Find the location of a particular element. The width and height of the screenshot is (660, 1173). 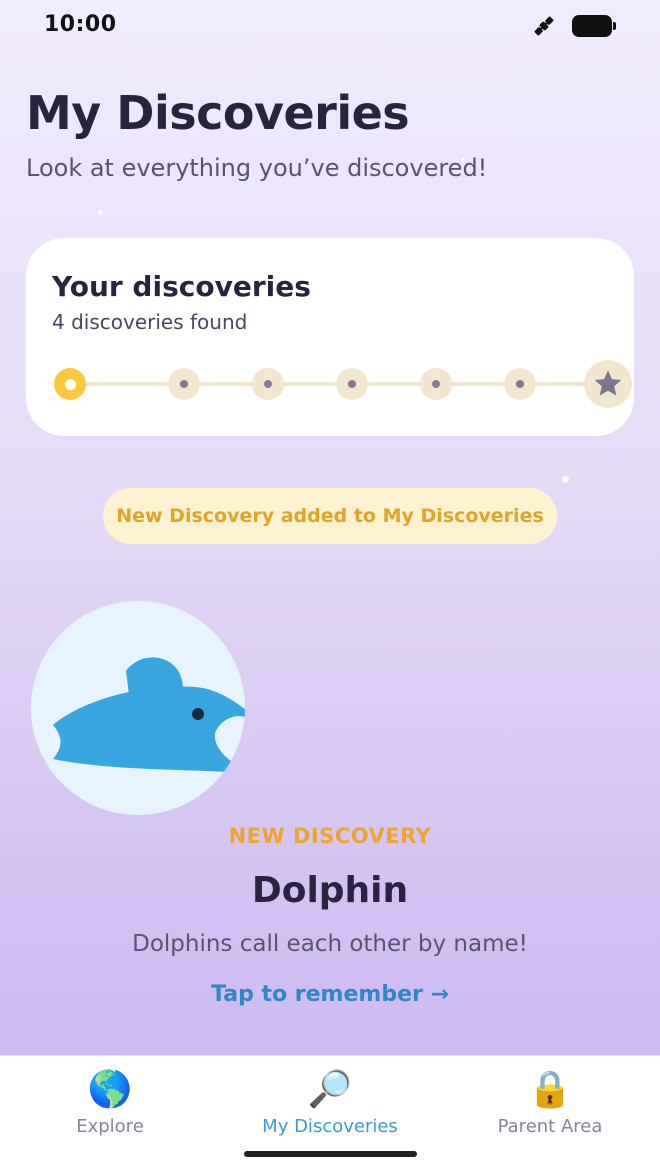

progress-card-title: Your discoveries is located at coordinates (181, 286).